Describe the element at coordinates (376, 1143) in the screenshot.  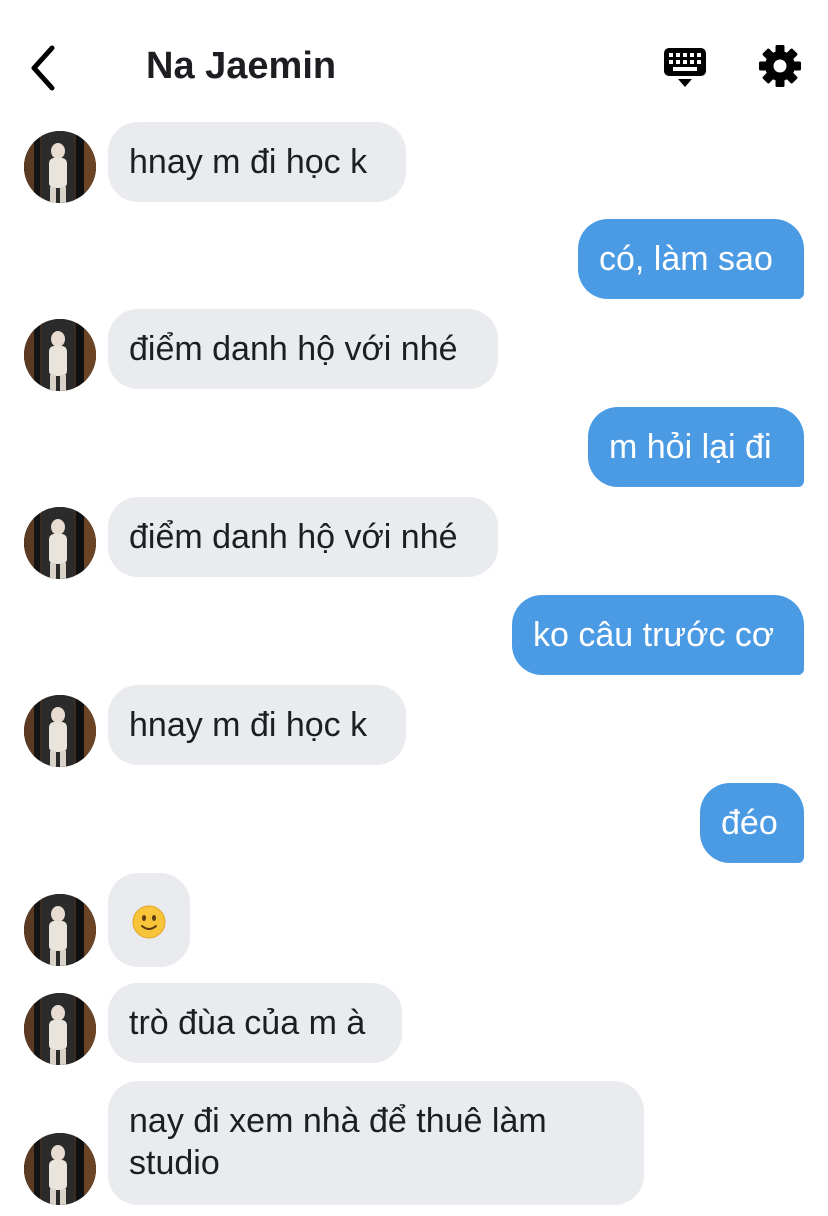
I see `incoming-message: nay đi xem nhà để thuê làm studio` at that location.